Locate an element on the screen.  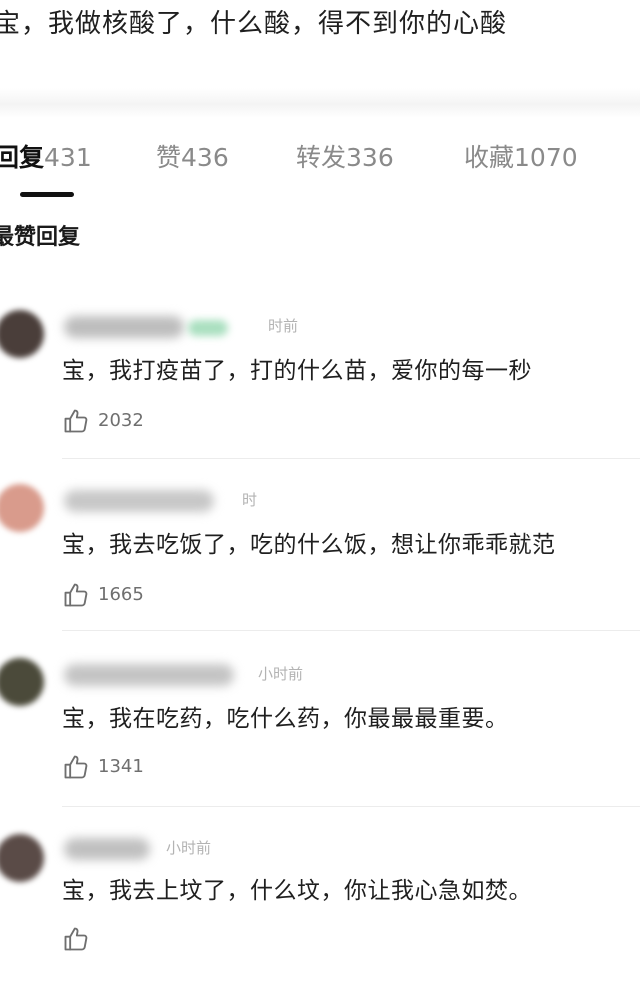
tab-replies: 回复431 is located at coordinates (46, 158).